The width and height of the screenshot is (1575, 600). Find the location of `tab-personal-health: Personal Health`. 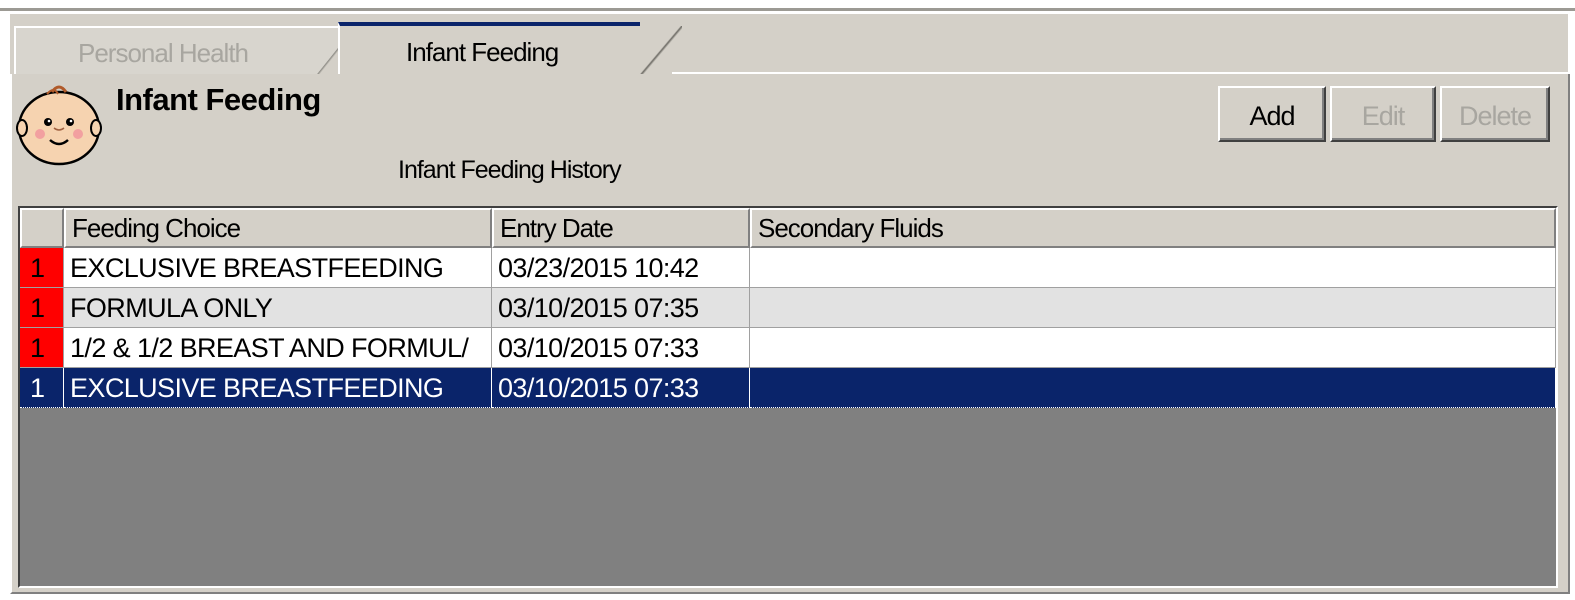

tab-personal-health: Personal Health is located at coordinates (180, 52).